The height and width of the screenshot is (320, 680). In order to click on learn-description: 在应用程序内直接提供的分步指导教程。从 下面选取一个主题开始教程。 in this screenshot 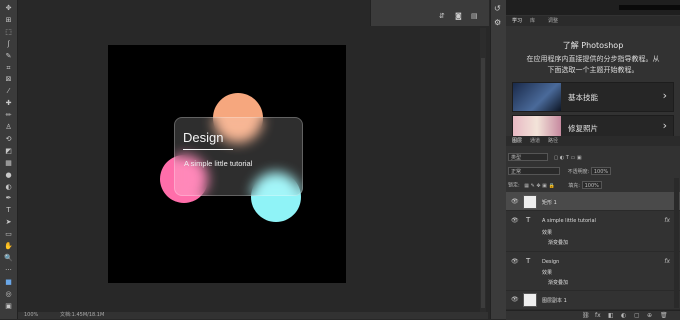, I will do `click(593, 65)`.